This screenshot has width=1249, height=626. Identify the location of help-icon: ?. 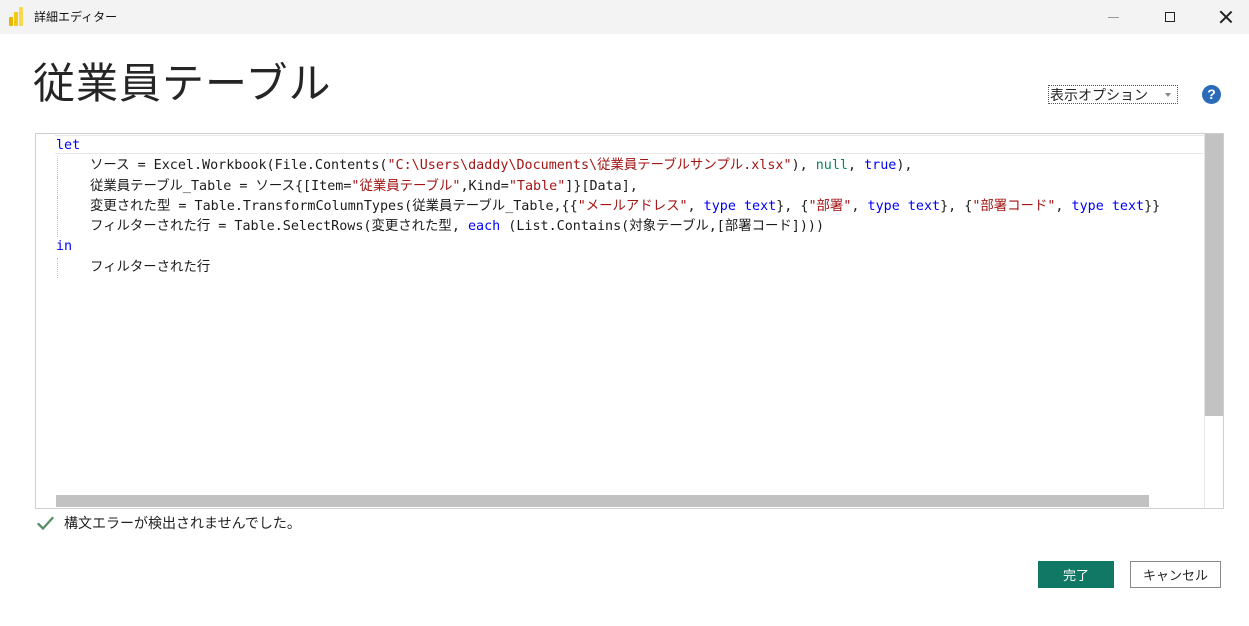
(1211, 94).